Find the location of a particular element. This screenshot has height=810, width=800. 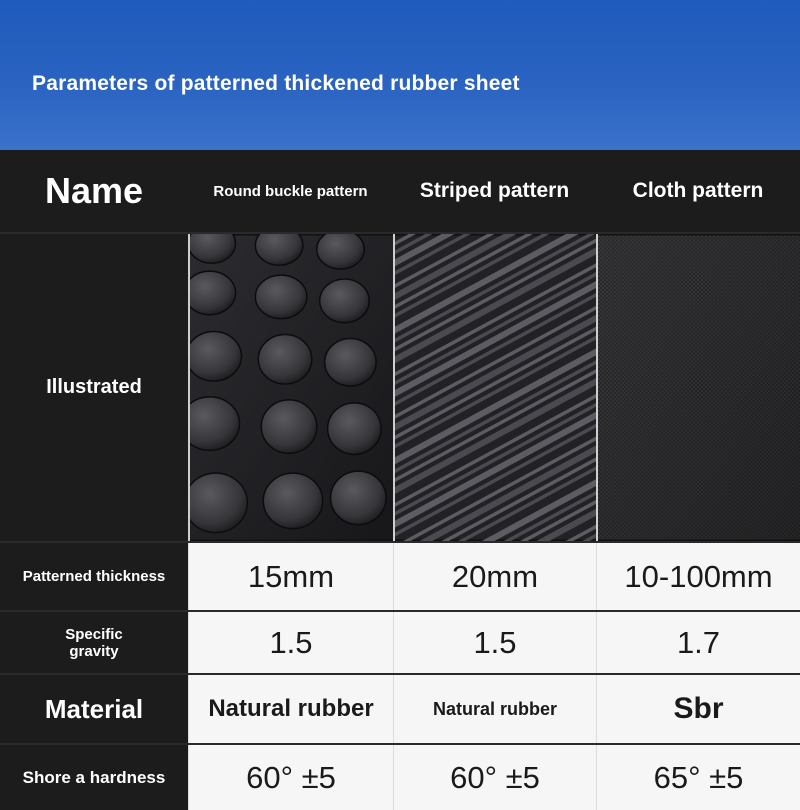

round-buckle-illustration is located at coordinates (290, 387).